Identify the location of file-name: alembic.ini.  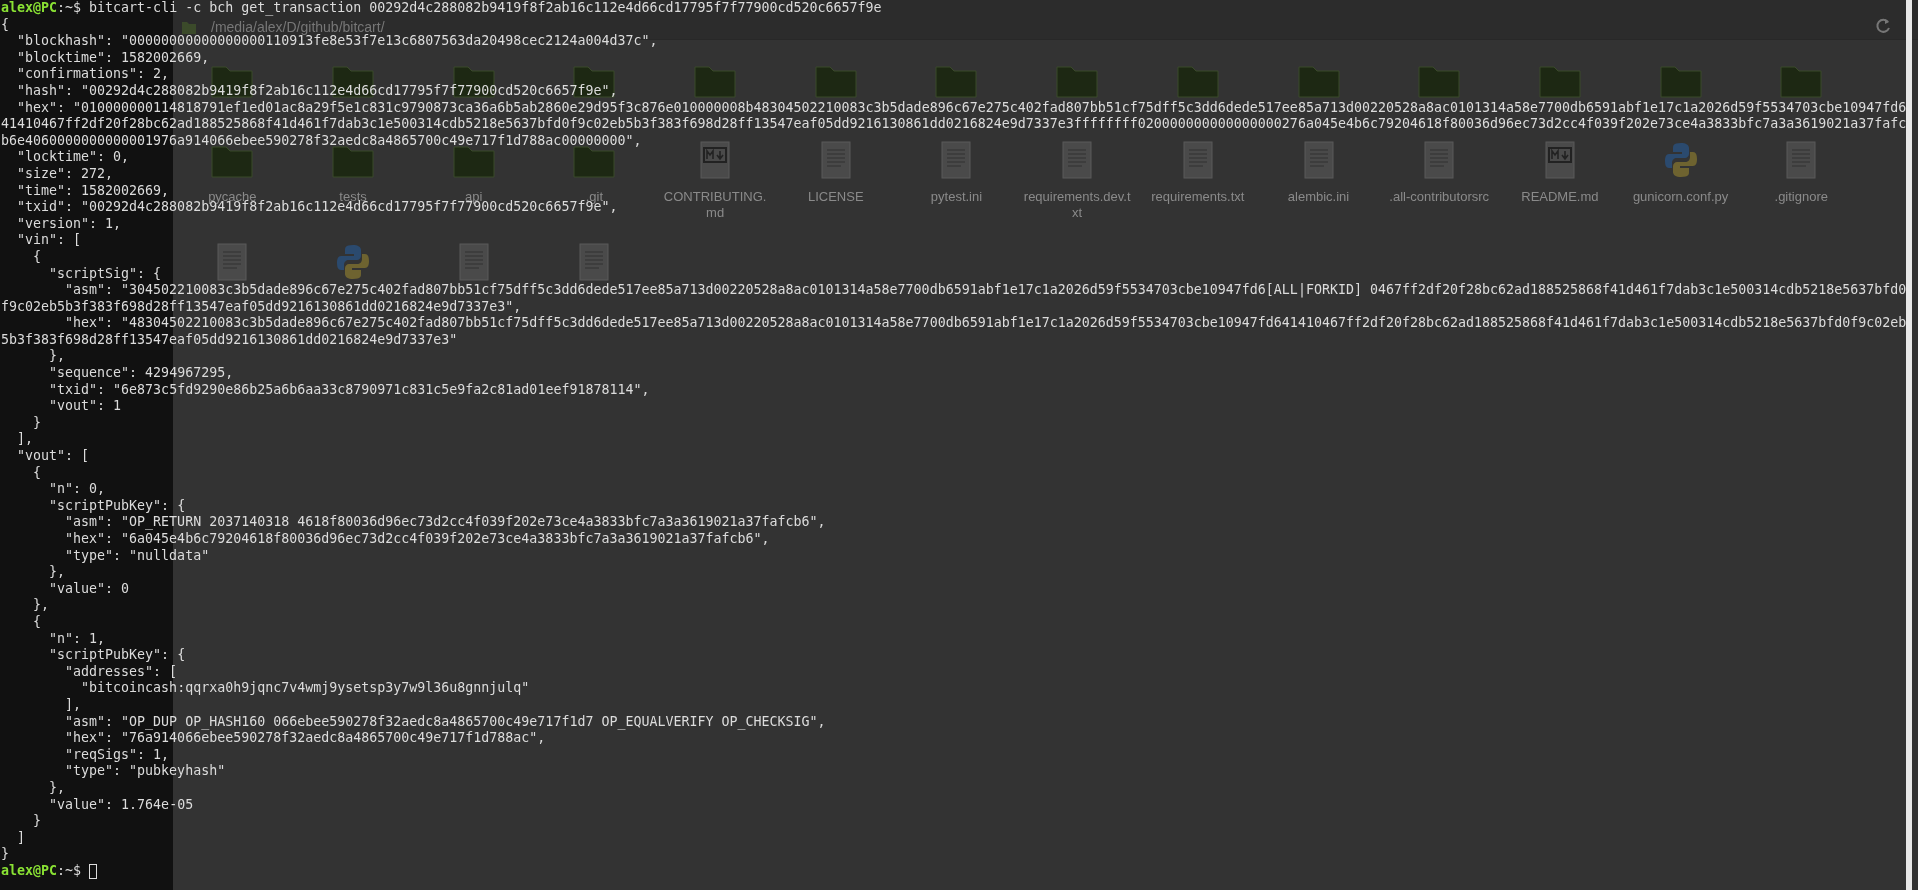
(1318, 197).